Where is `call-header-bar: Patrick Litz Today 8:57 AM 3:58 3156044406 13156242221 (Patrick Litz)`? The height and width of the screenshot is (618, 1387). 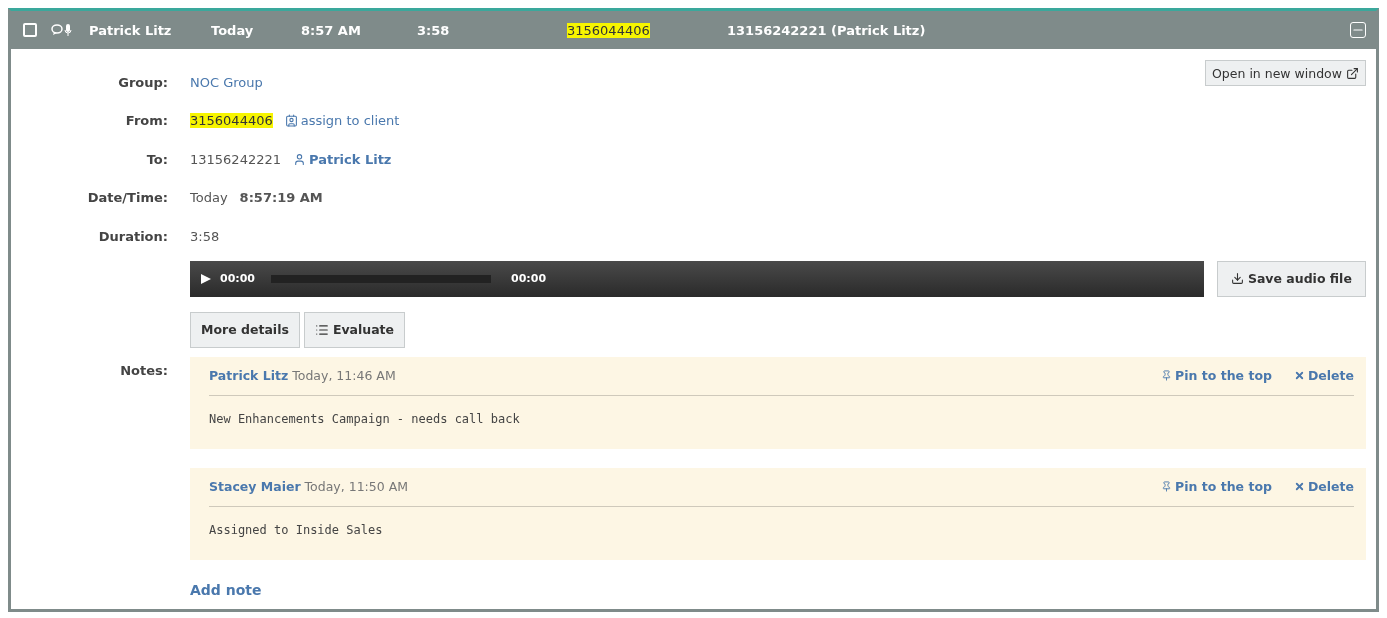
call-header-bar: Patrick Litz Today 8:57 AM 3:58 3156044406 13156242221 (Patrick Litz) is located at coordinates (693, 30).